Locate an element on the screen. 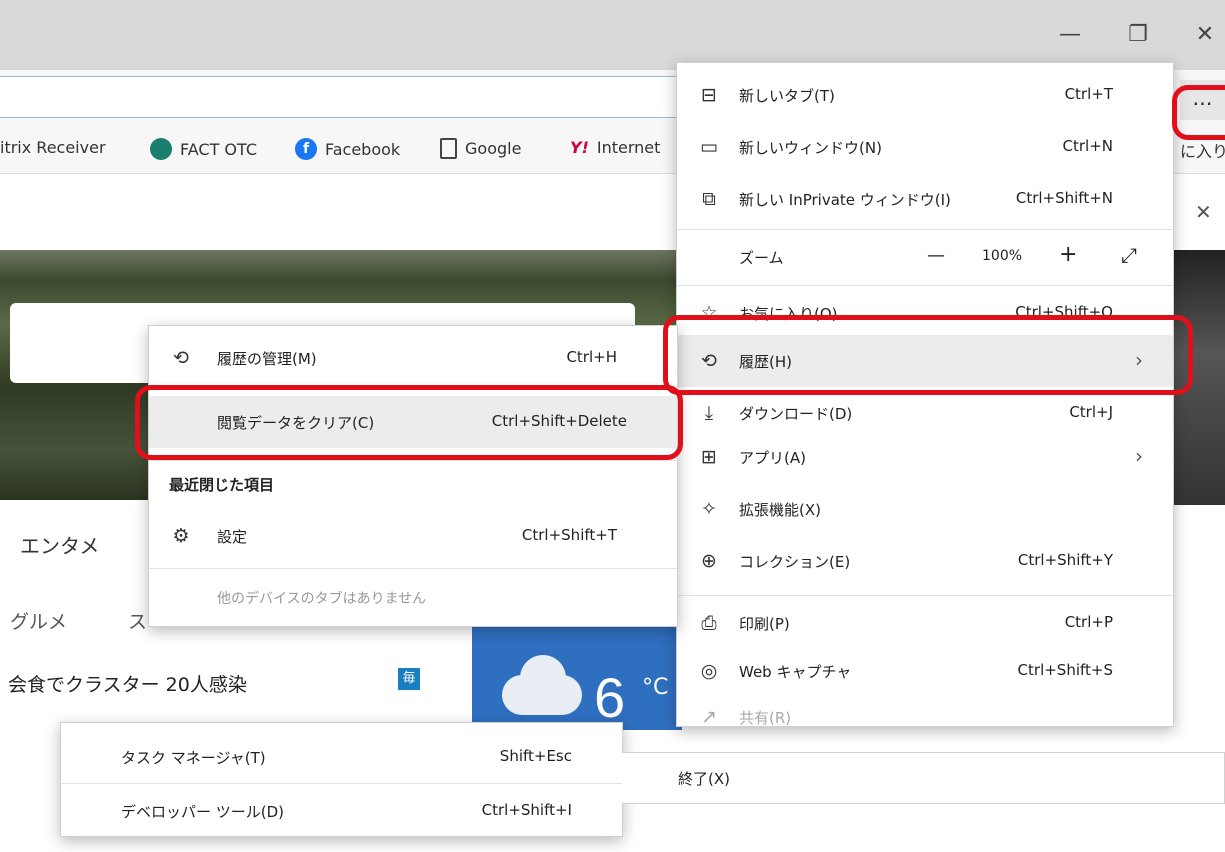 This screenshot has width=1225, height=852. collections-icon: ⊕ is located at coordinates (709, 561).